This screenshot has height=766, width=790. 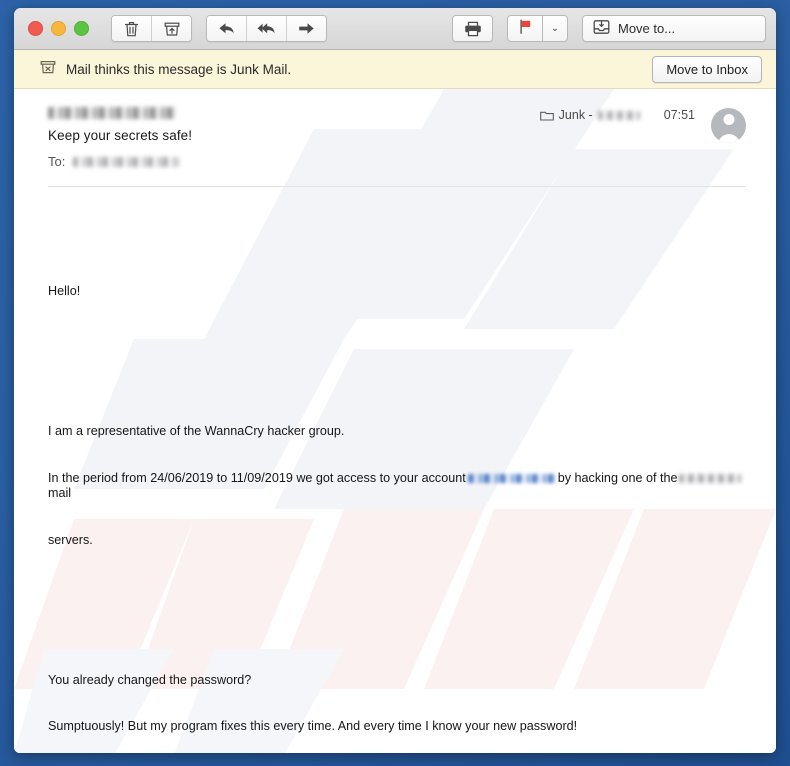 What do you see at coordinates (294, 137) in the screenshot?
I see `message-header-left: Keep your secrets safe! To:` at bounding box center [294, 137].